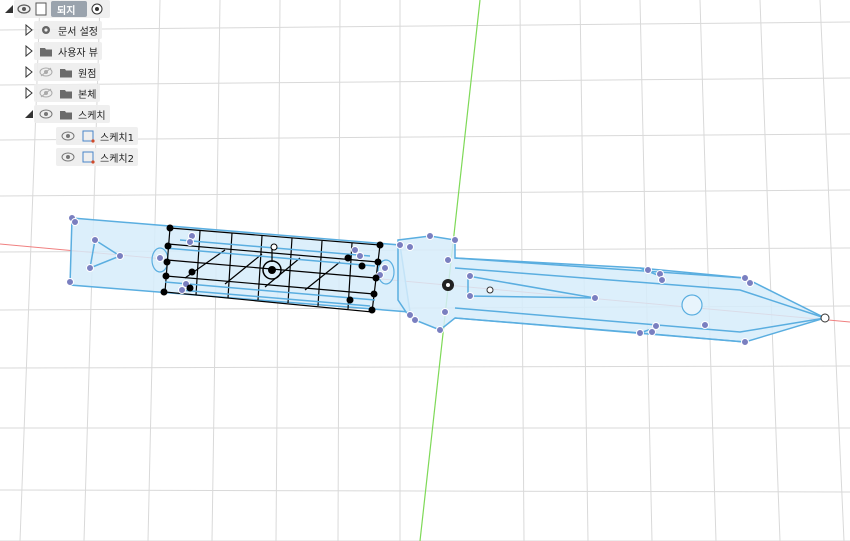  Describe the element at coordinates (117, 138) in the screenshot. I see `browser-item-label: 스케치1` at that location.